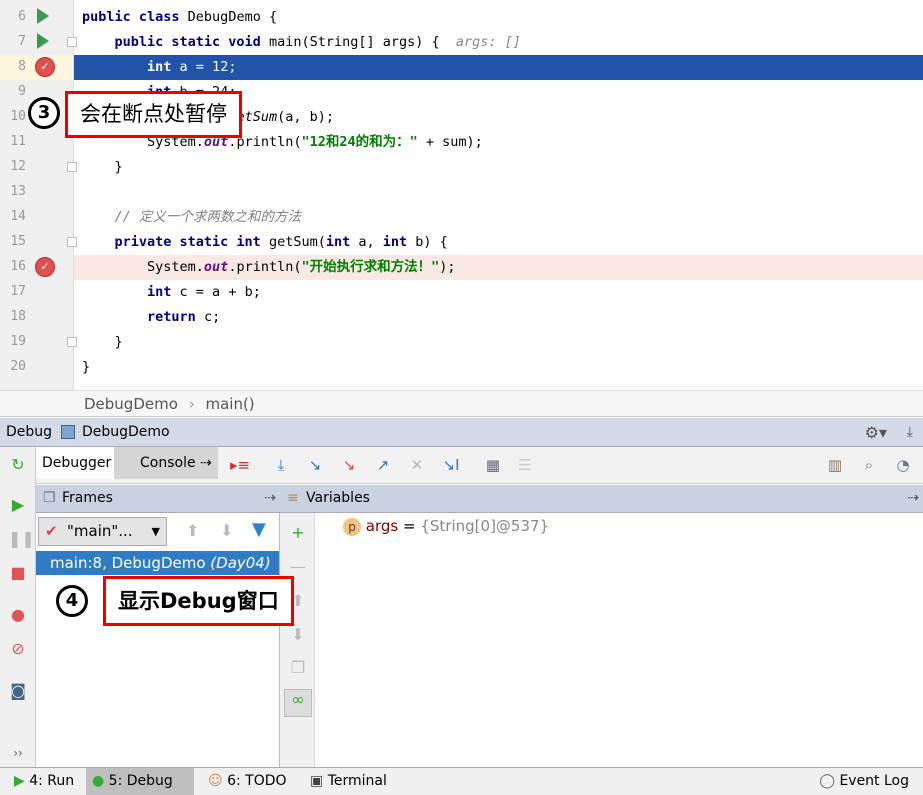 The height and width of the screenshot is (795, 923). I want to click on more-icon: ››, so click(18, 753).